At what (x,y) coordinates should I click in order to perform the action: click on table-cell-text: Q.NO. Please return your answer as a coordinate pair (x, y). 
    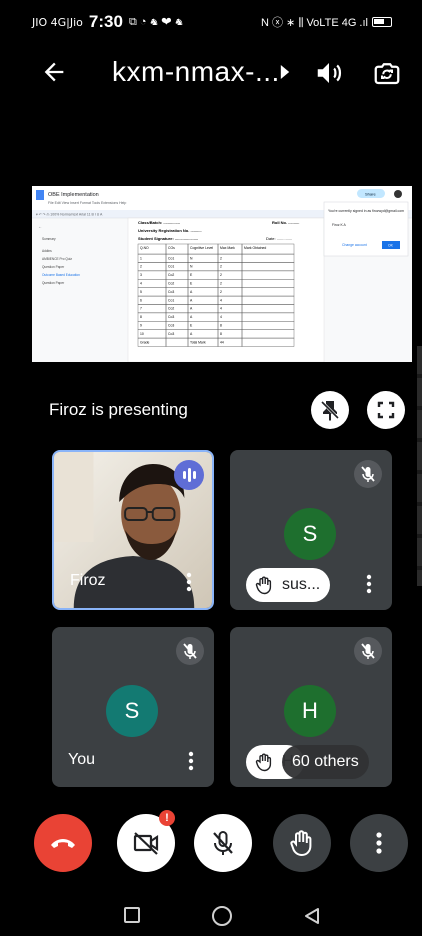
    Looking at the image, I should click on (144, 248).